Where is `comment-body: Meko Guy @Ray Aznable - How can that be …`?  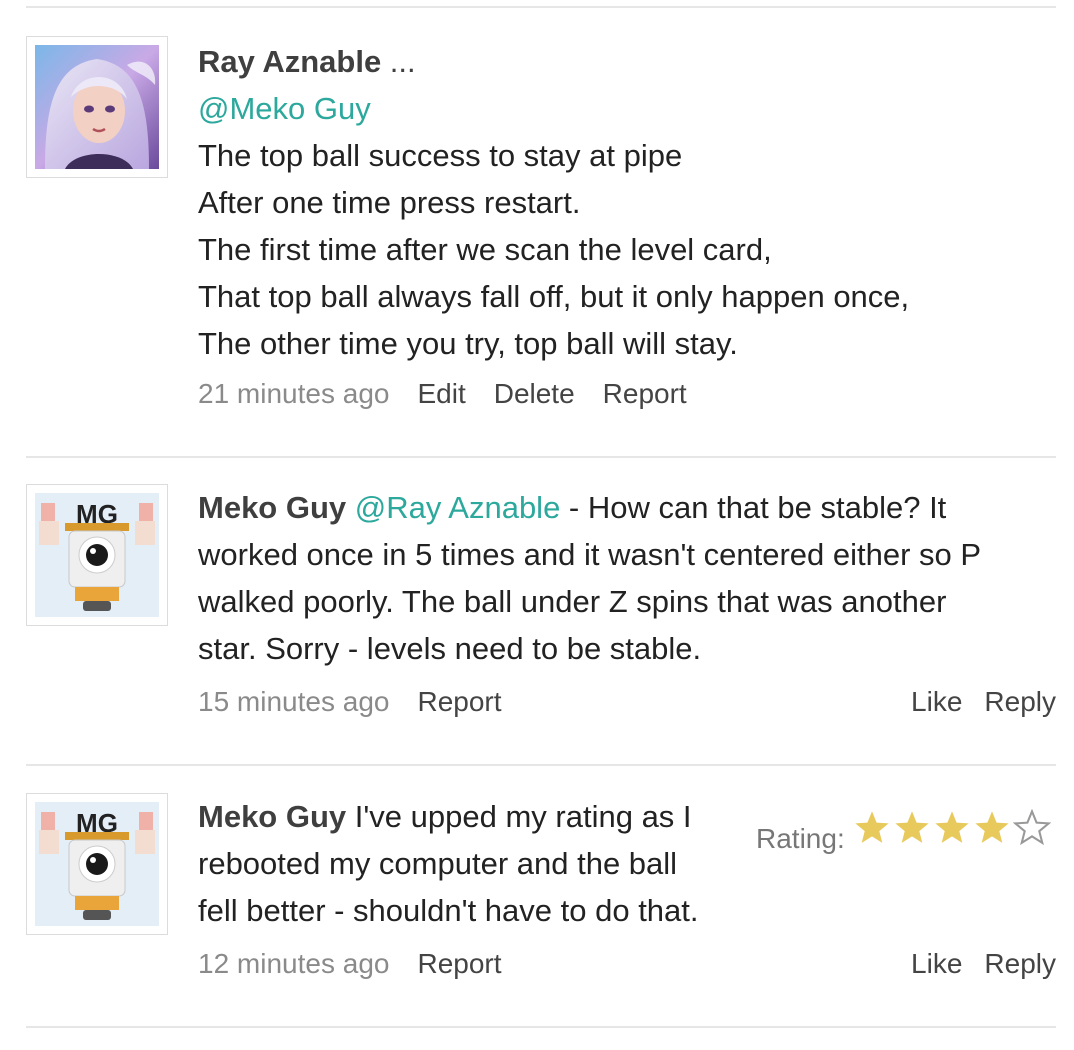 comment-body: Meko Guy @Ray Aznable - How can that be … is located at coordinates (589, 578).